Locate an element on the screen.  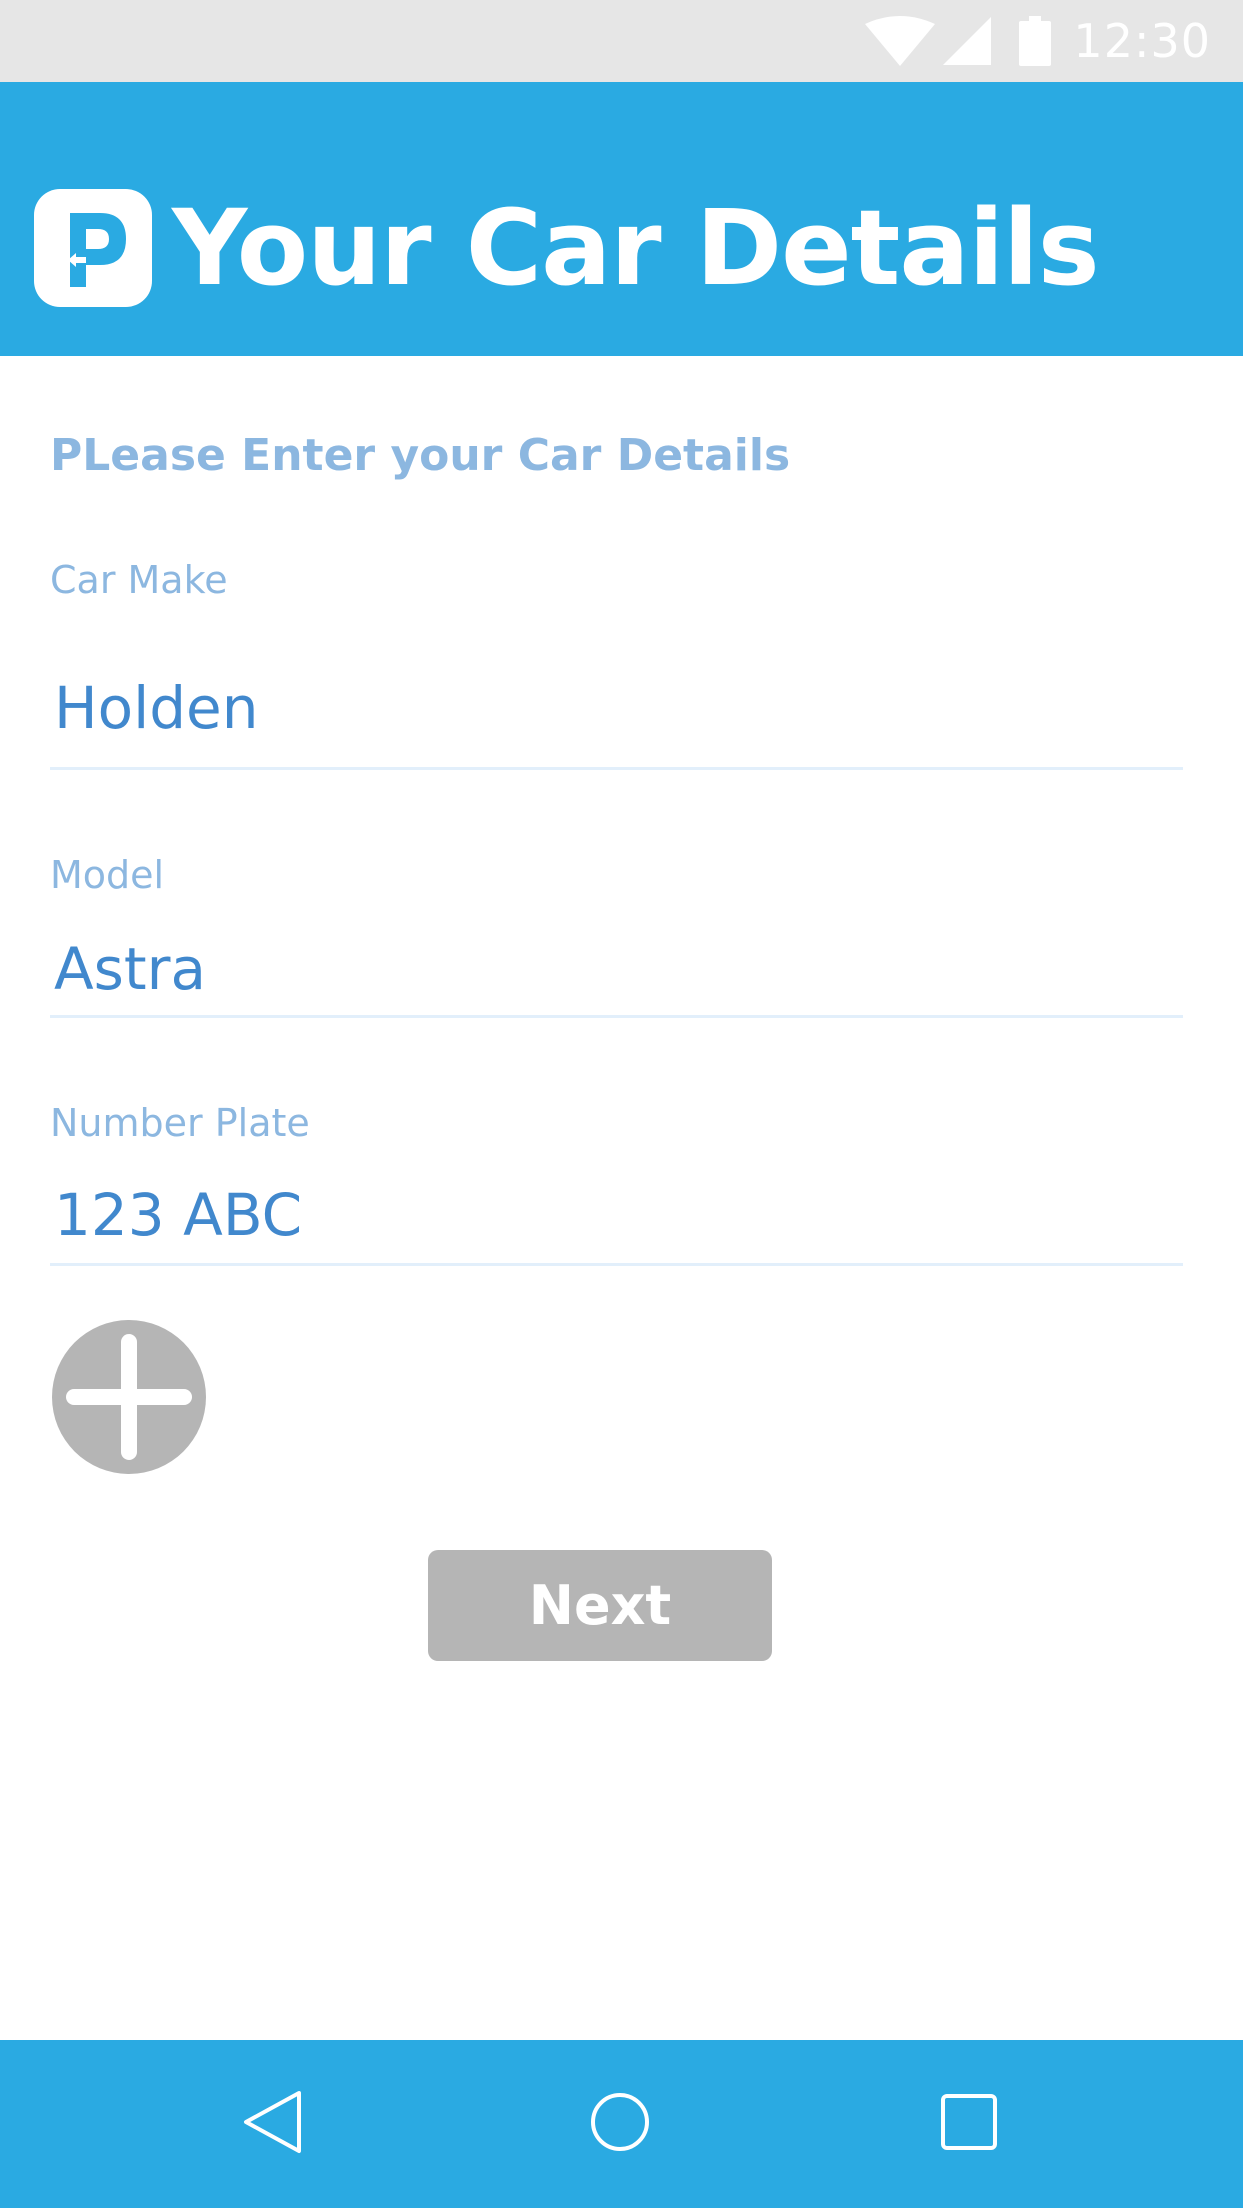
car-make-input is located at coordinates (616, 709).